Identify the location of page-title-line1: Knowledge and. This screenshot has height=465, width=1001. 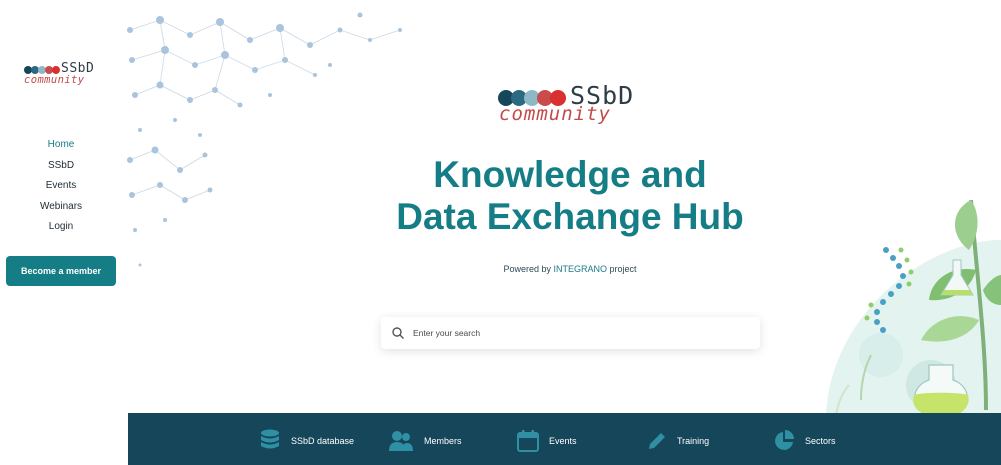
(570, 174).